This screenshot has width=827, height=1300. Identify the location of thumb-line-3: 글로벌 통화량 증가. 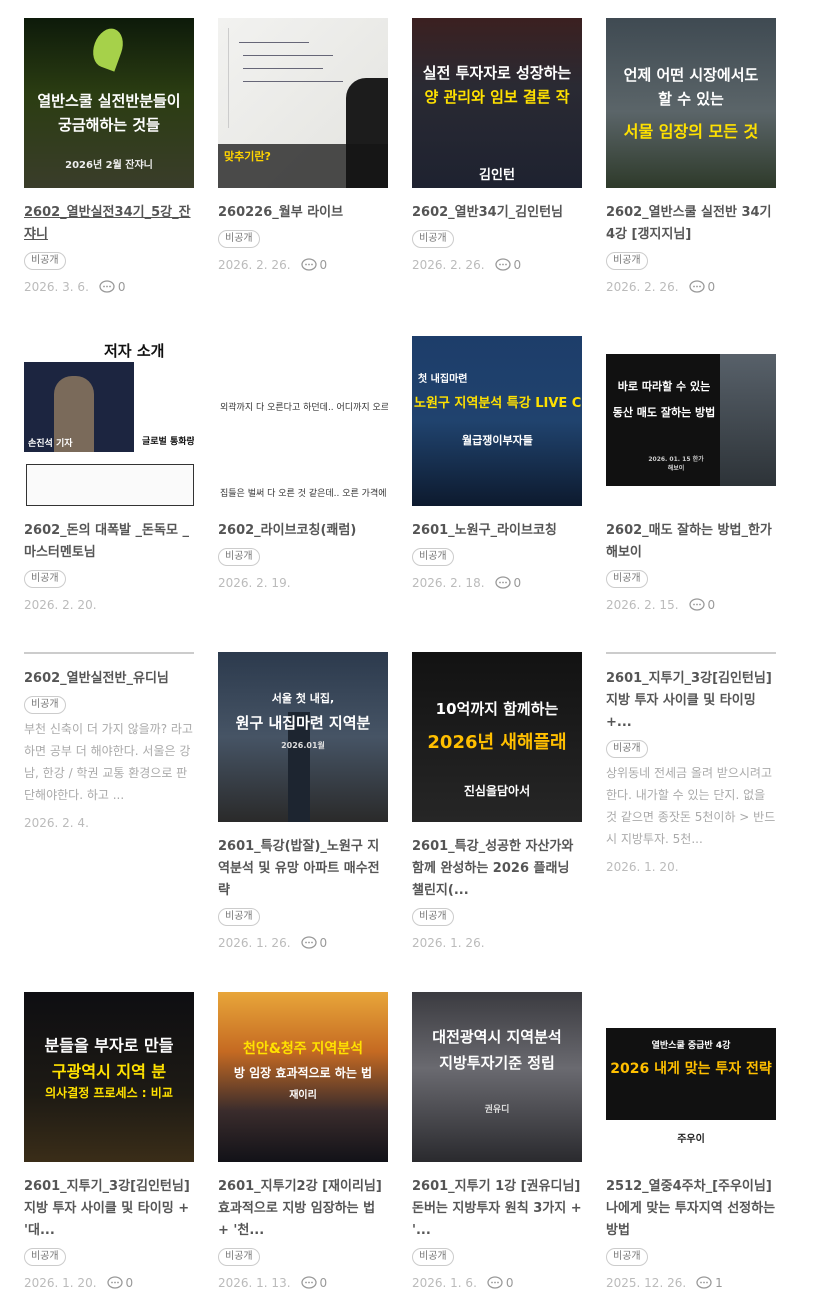
(168, 442).